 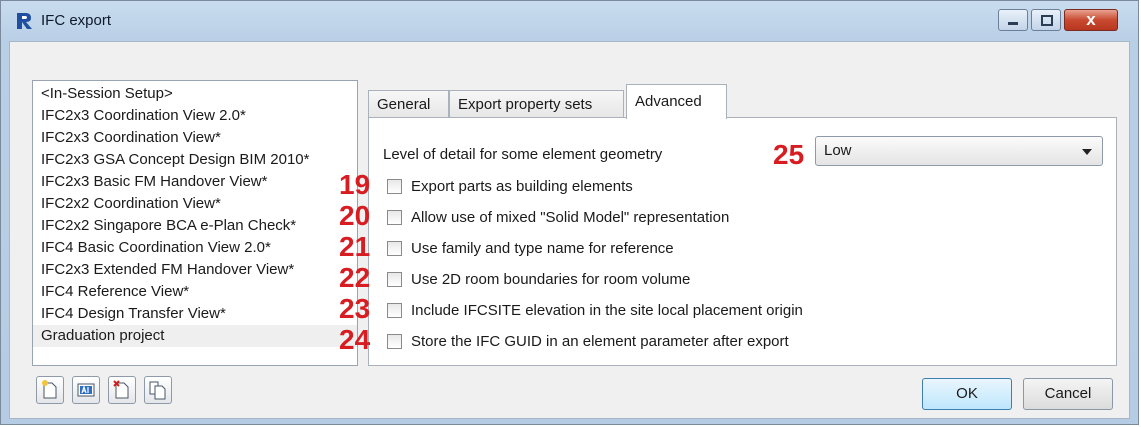 What do you see at coordinates (76, 20) in the screenshot?
I see `window-title: IFC export` at bounding box center [76, 20].